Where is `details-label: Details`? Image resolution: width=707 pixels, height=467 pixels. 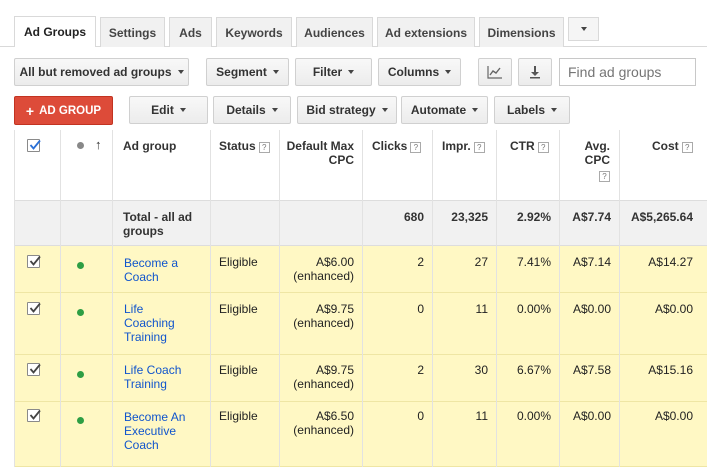
details-label: Details is located at coordinates (246, 110).